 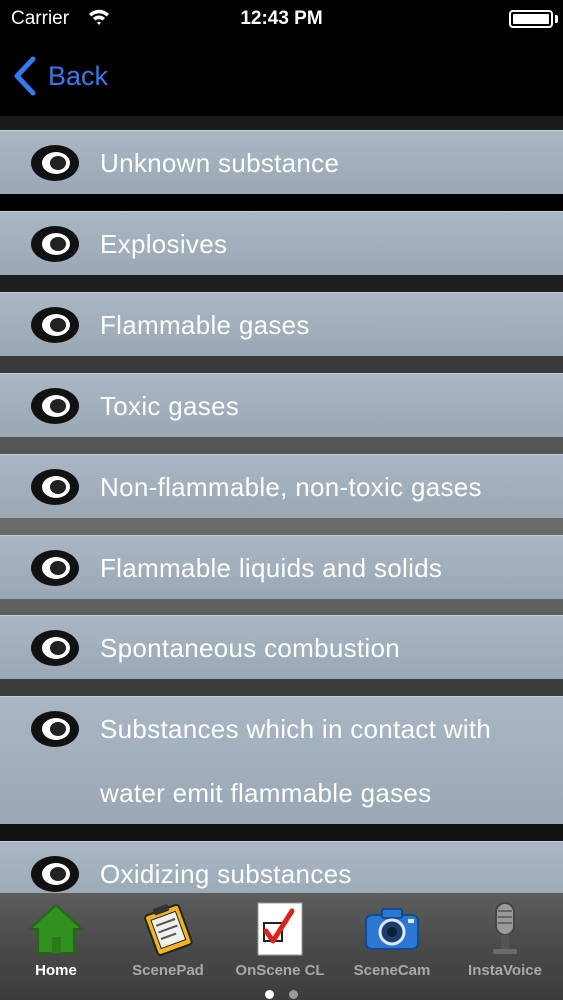 What do you see at coordinates (56, 970) in the screenshot?
I see `tab-label: Home` at bounding box center [56, 970].